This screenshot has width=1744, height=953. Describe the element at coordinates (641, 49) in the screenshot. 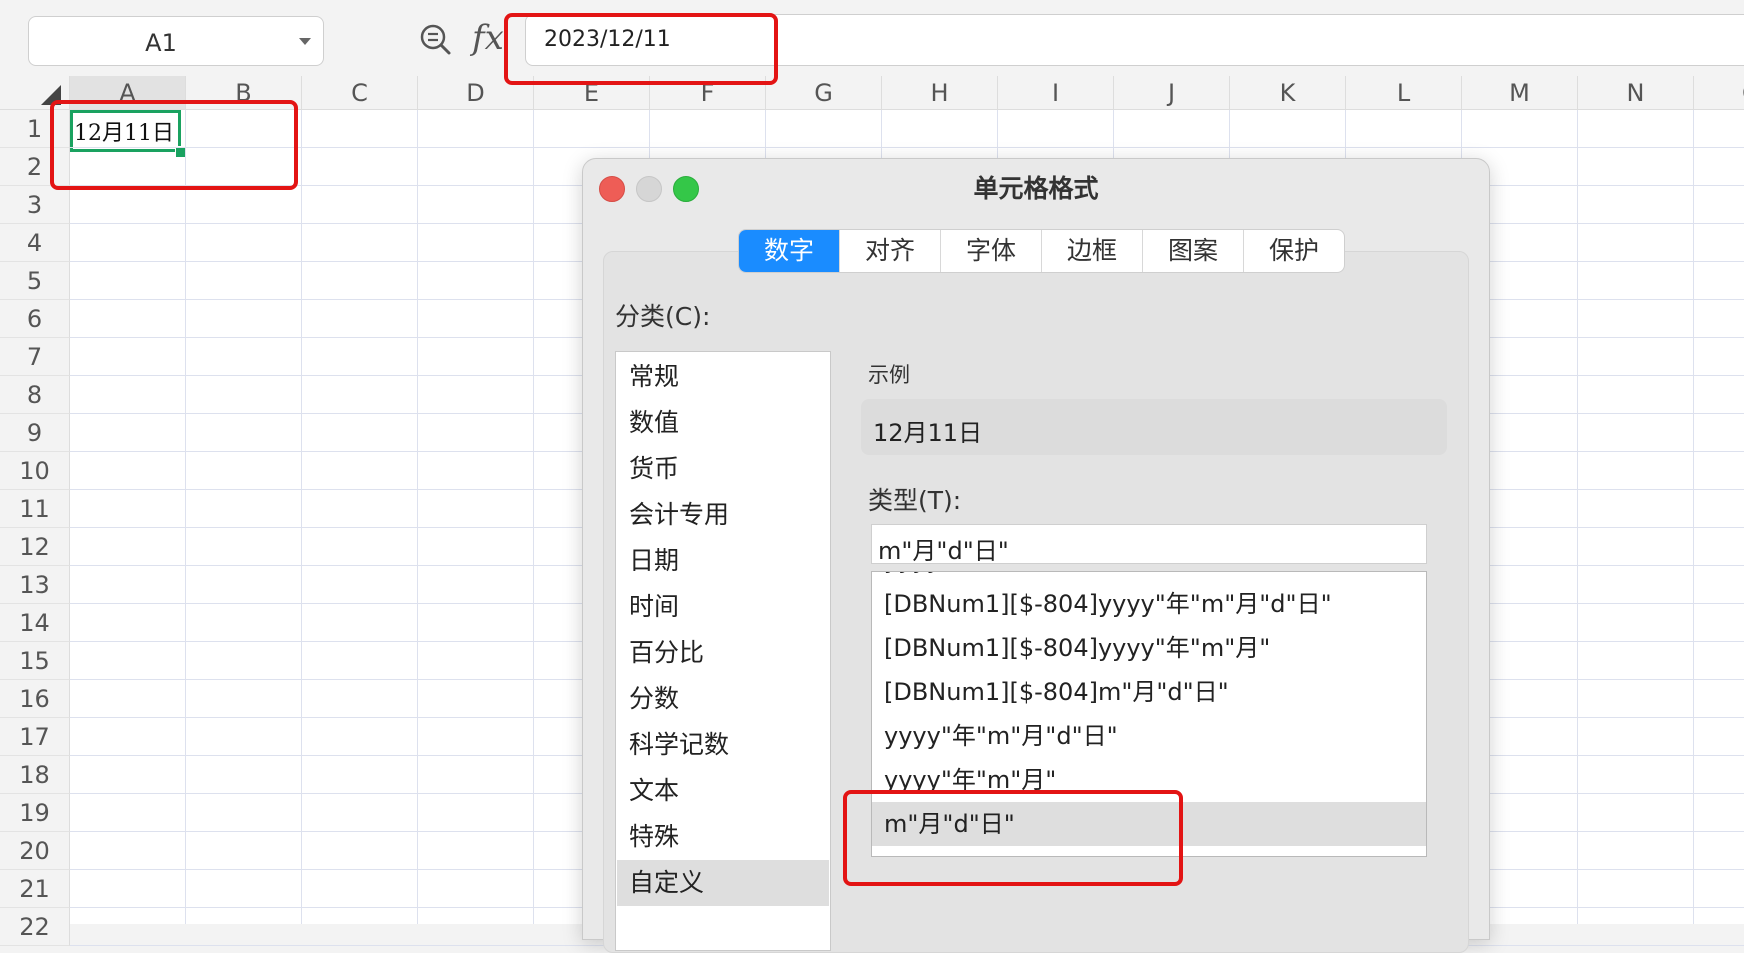

I see `annotation-box-formula` at that location.